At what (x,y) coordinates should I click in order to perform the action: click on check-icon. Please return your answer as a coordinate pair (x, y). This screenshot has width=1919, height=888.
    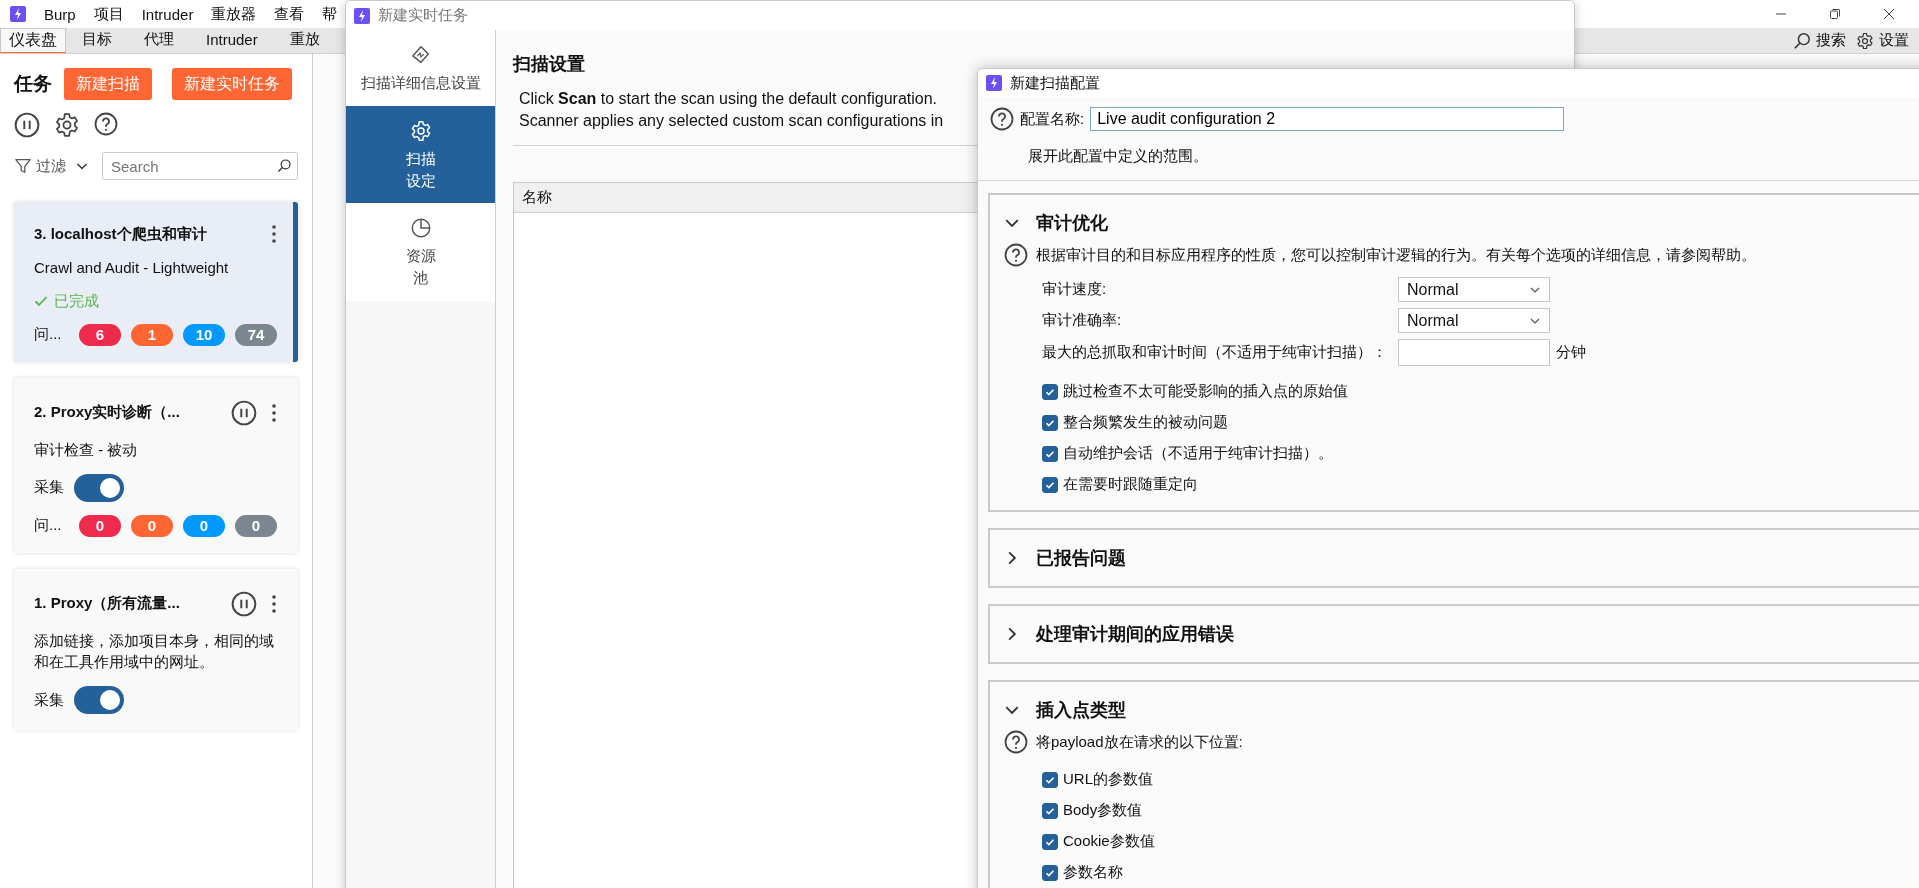
    Looking at the image, I should click on (41, 301).